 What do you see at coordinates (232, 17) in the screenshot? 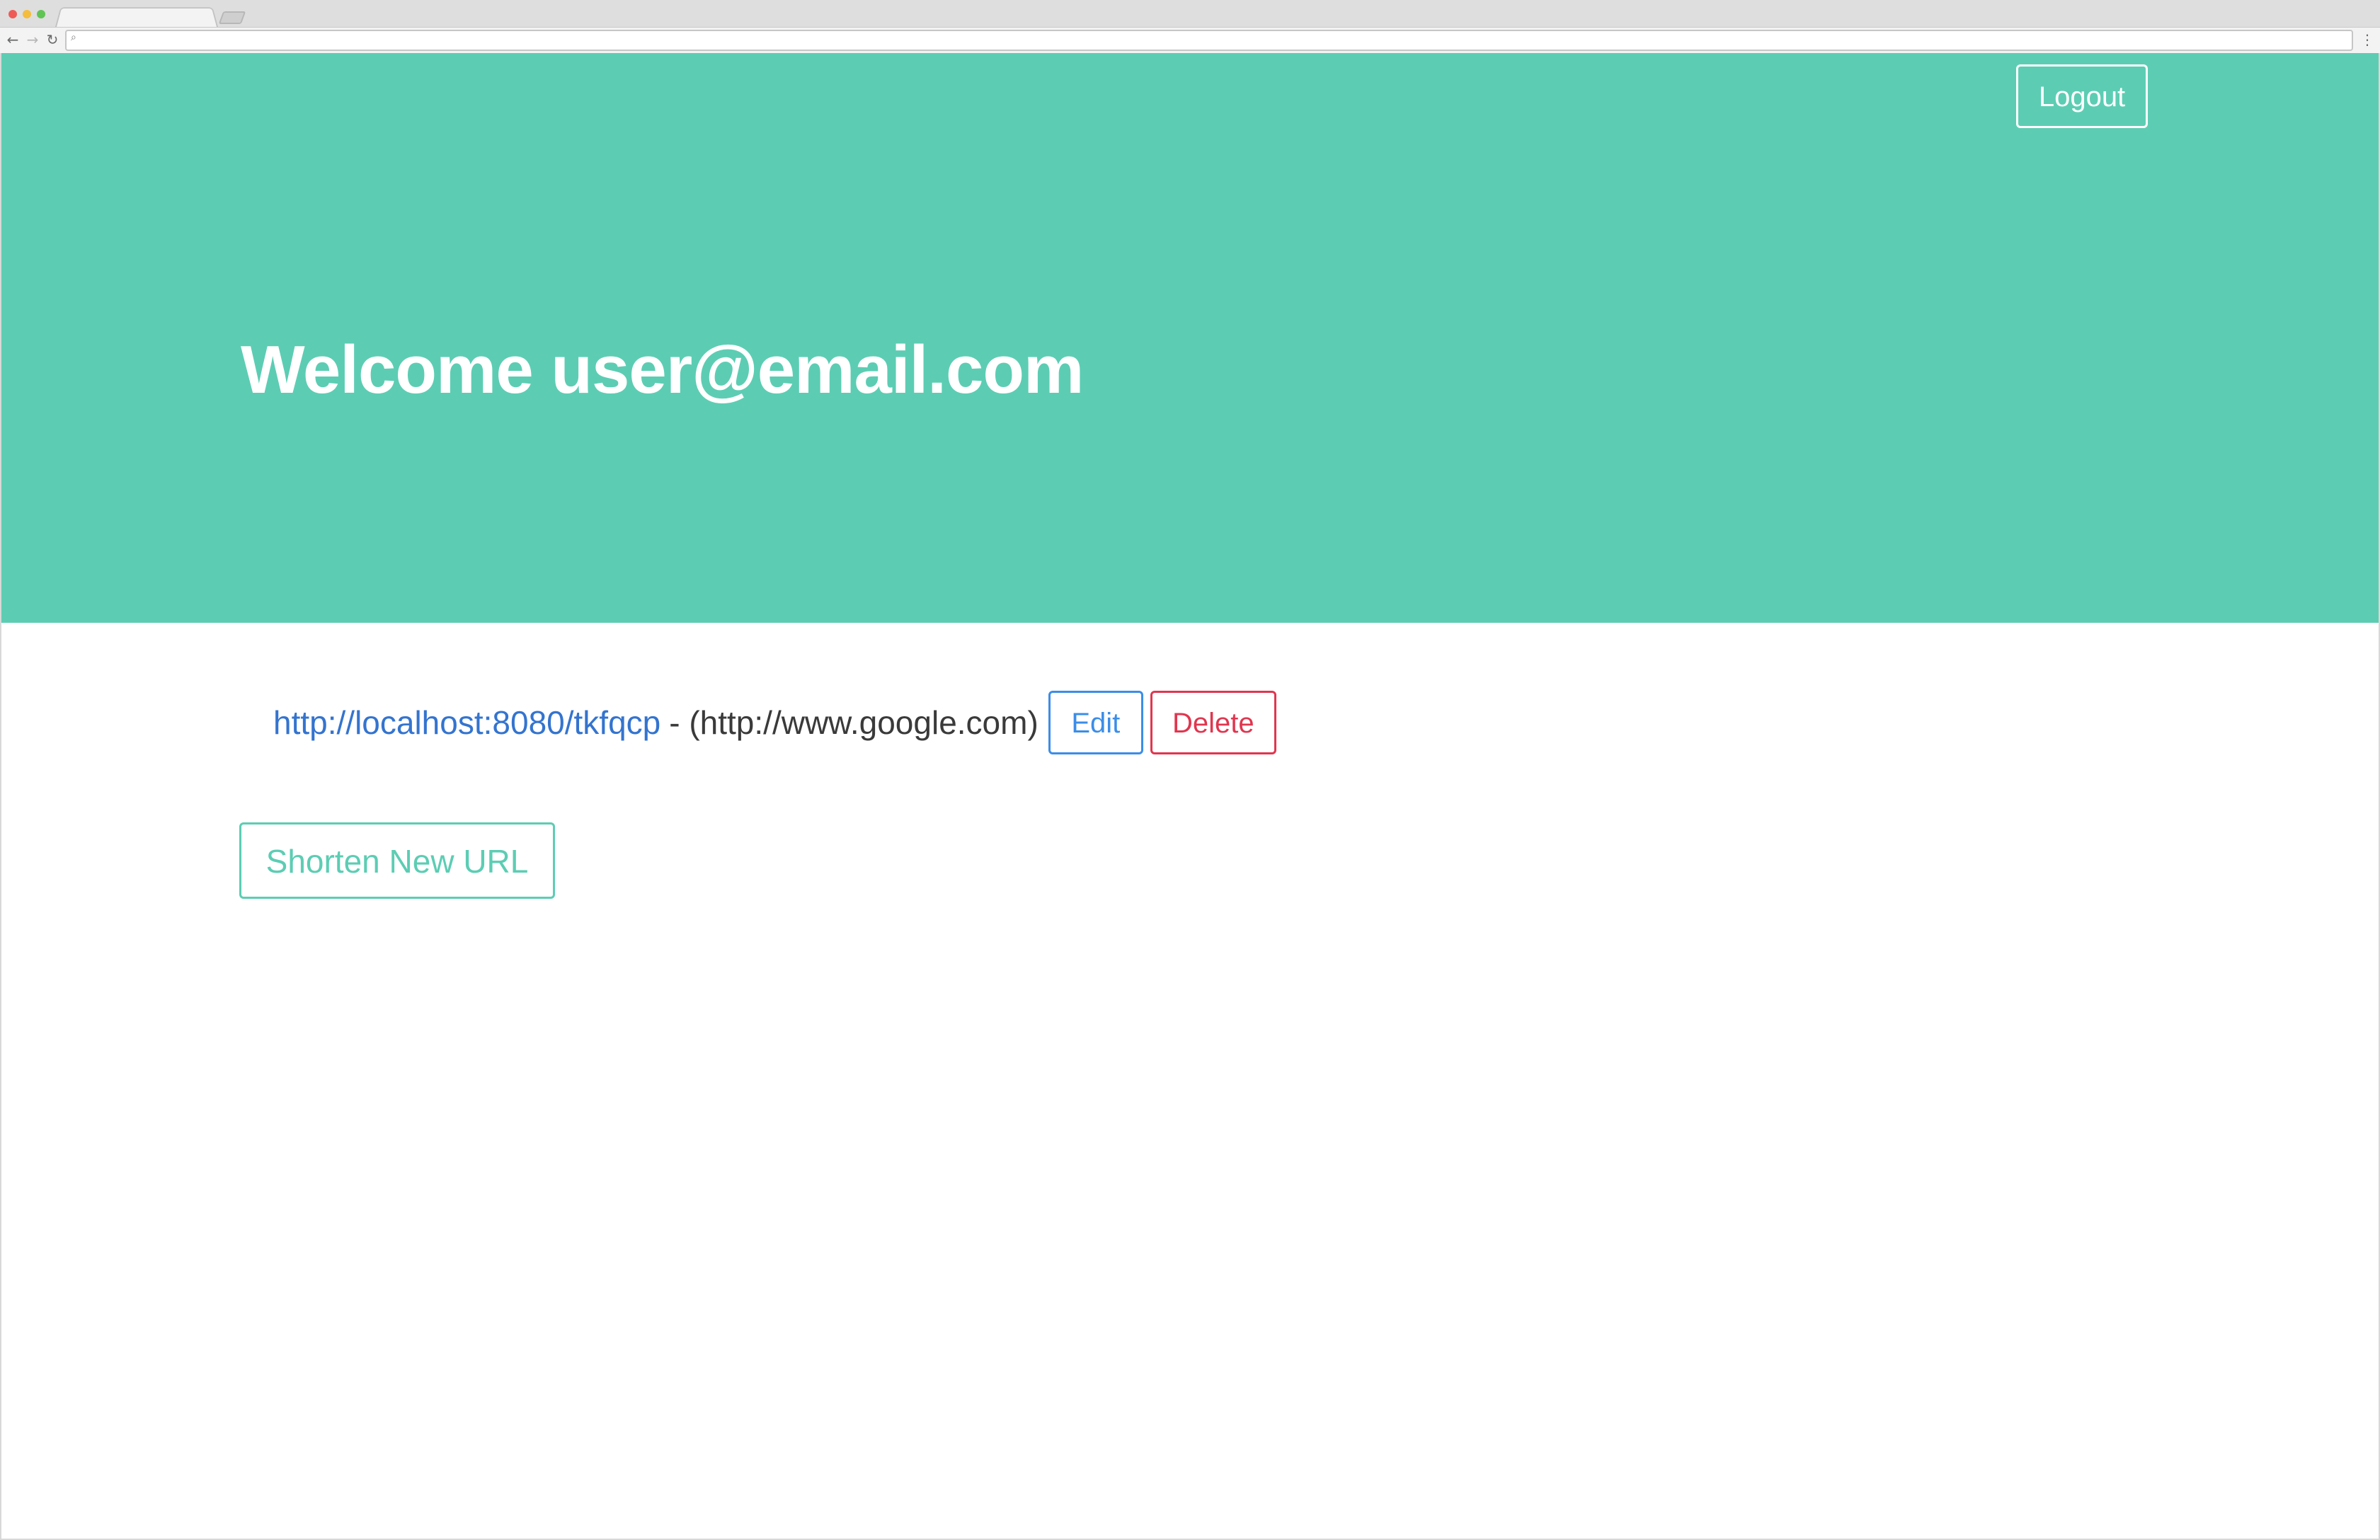
I see `new-tab-button` at bounding box center [232, 17].